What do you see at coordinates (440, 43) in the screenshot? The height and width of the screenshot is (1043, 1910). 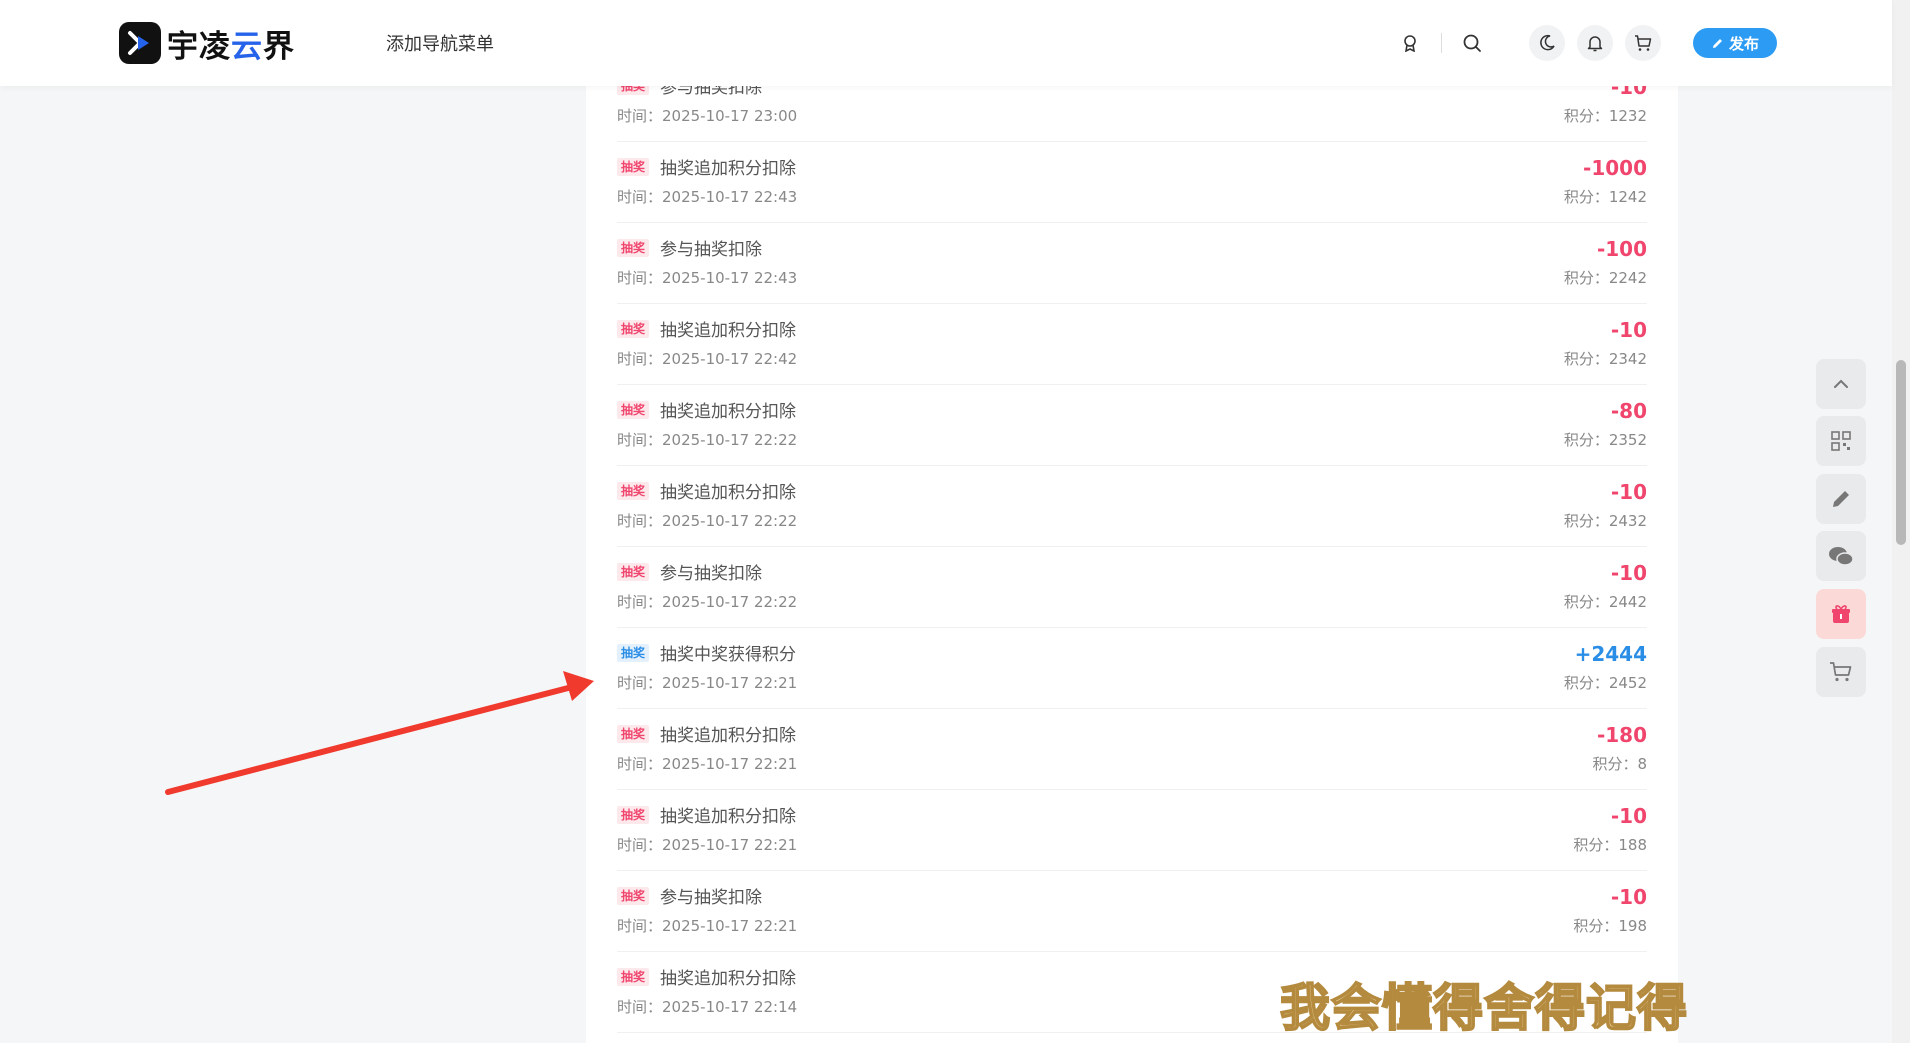 I see `nav-add-menu: 添加导航菜单` at bounding box center [440, 43].